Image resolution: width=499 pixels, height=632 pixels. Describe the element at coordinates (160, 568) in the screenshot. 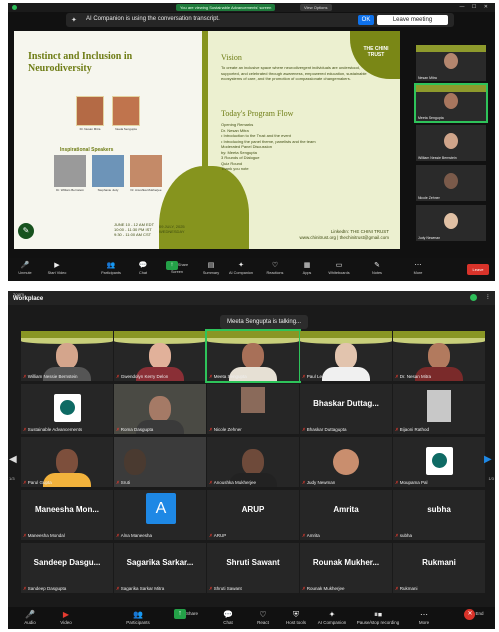

I see `participant-tile: Sagarika Sarkar... ✗Sagarika Sarkar Mitra` at that location.